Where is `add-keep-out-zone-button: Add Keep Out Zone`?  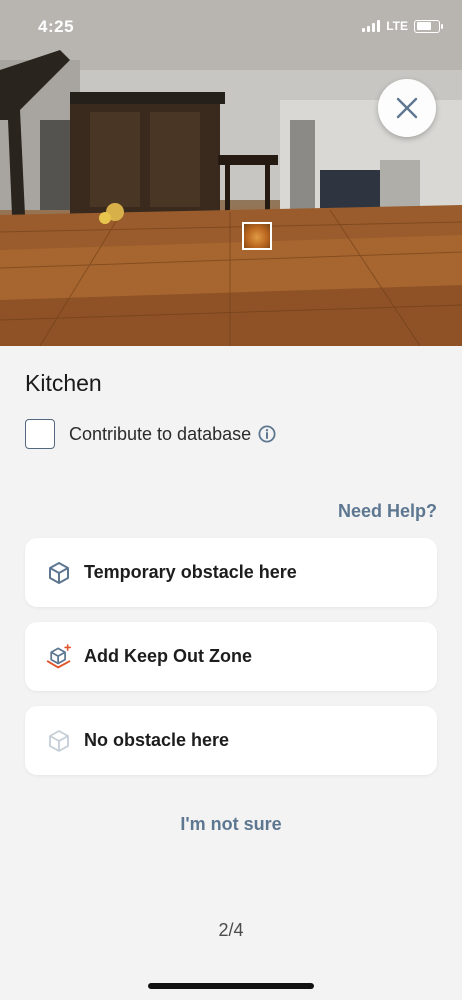 add-keep-out-zone-button: Add Keep Out Zone is located at coordinates (231, 656).